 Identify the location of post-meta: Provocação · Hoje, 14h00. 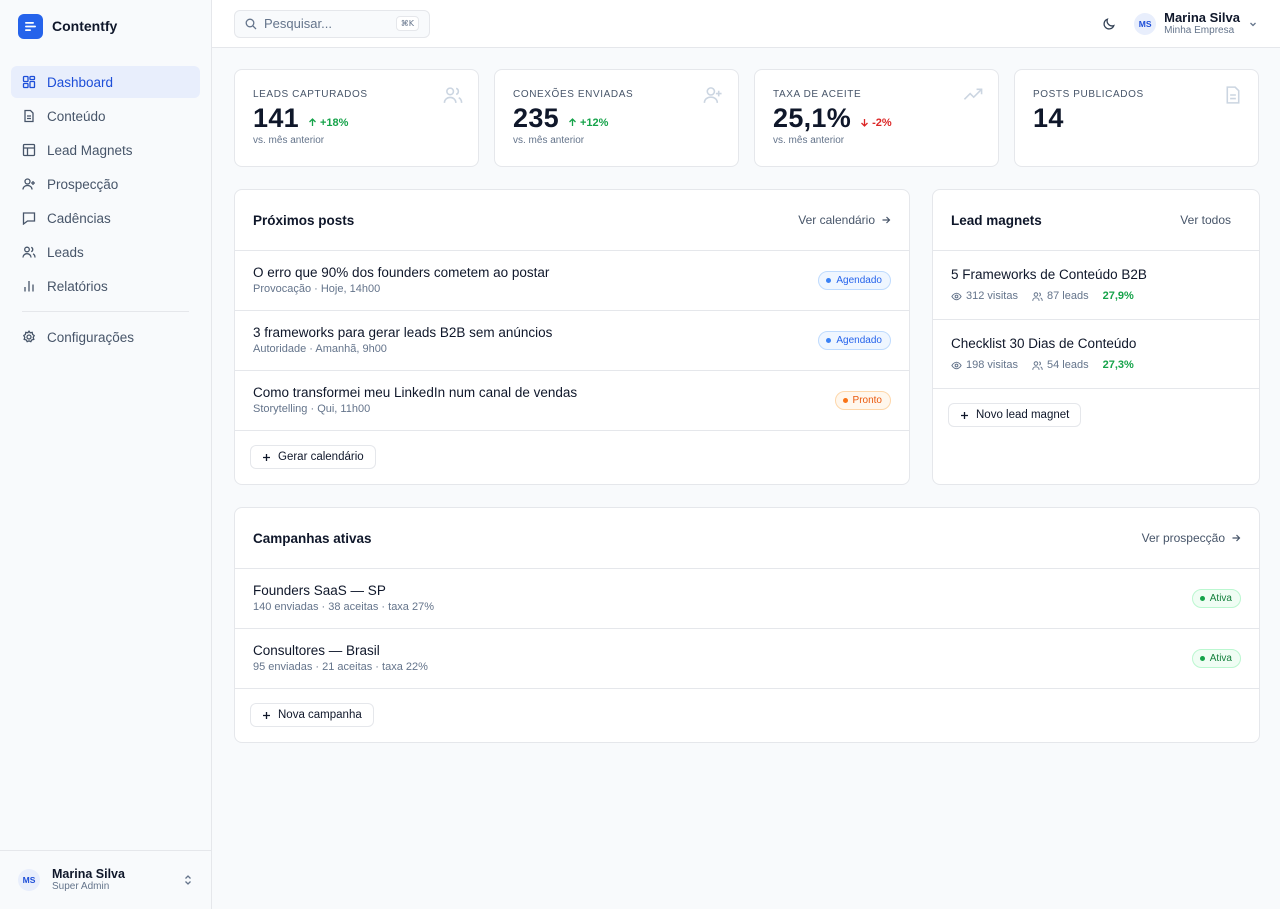
(317, 289).